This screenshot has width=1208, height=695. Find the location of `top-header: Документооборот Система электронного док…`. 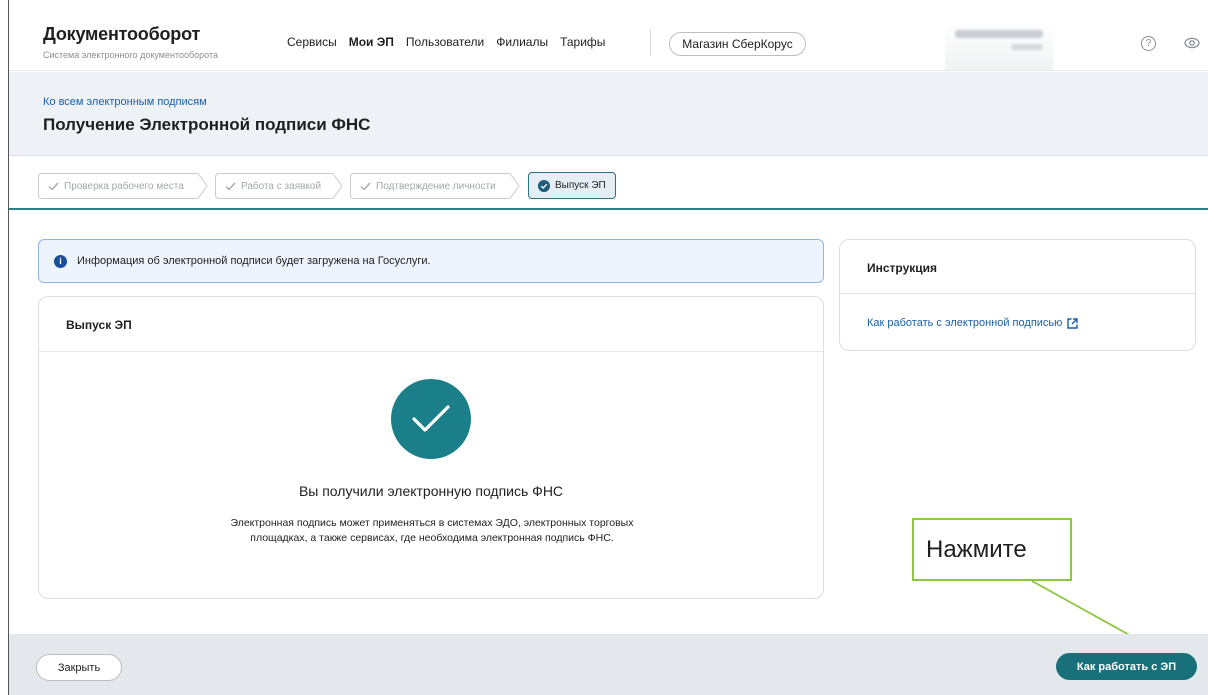

top-header: Документооборот Система электронного док… is located at coordinates (608, 35).